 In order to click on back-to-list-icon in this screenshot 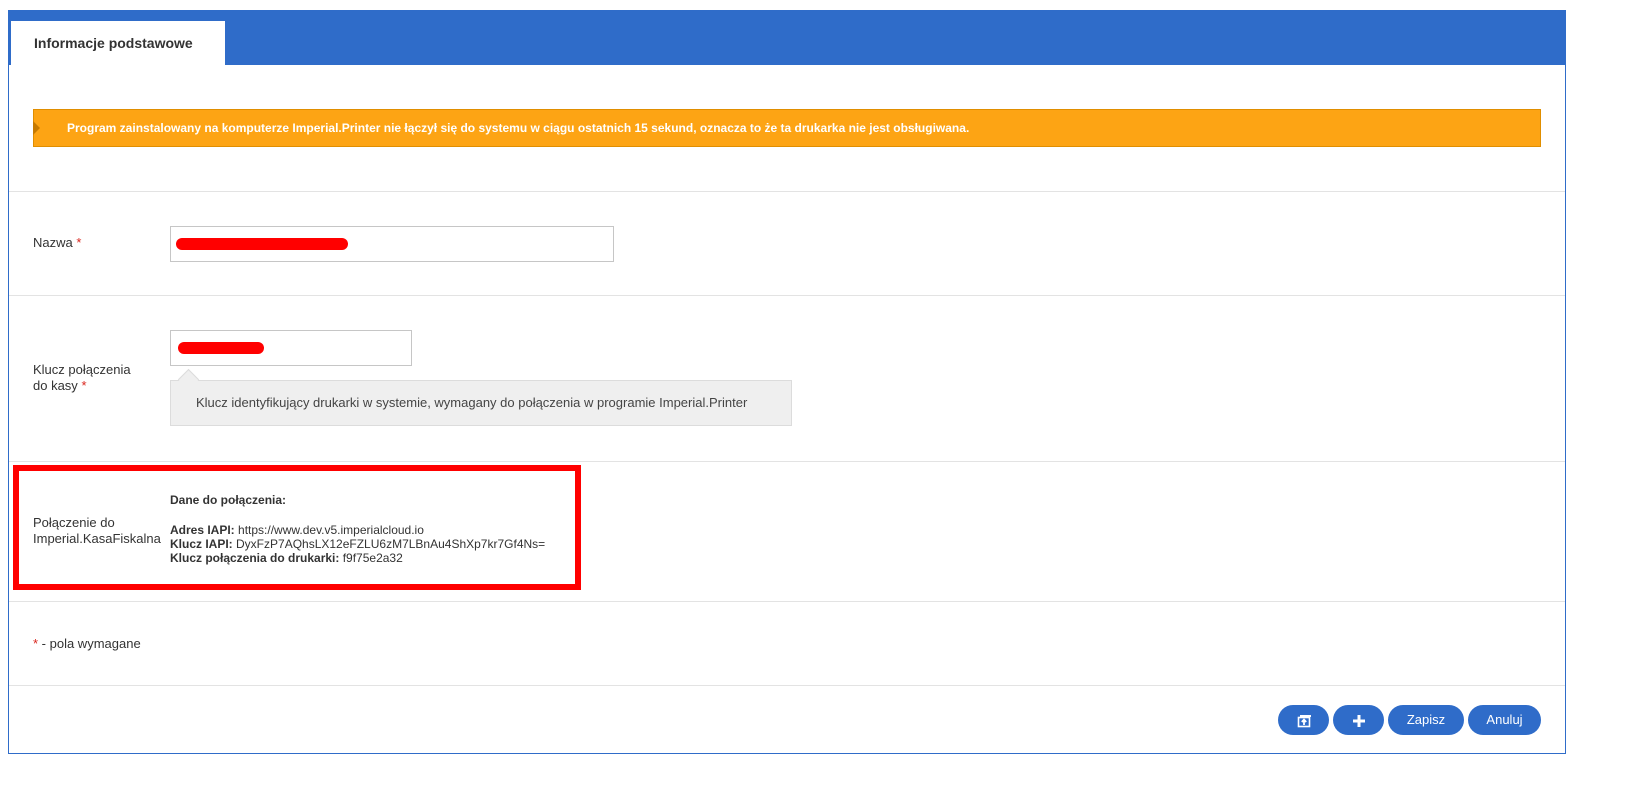, I will do `click(1304, 720)`.